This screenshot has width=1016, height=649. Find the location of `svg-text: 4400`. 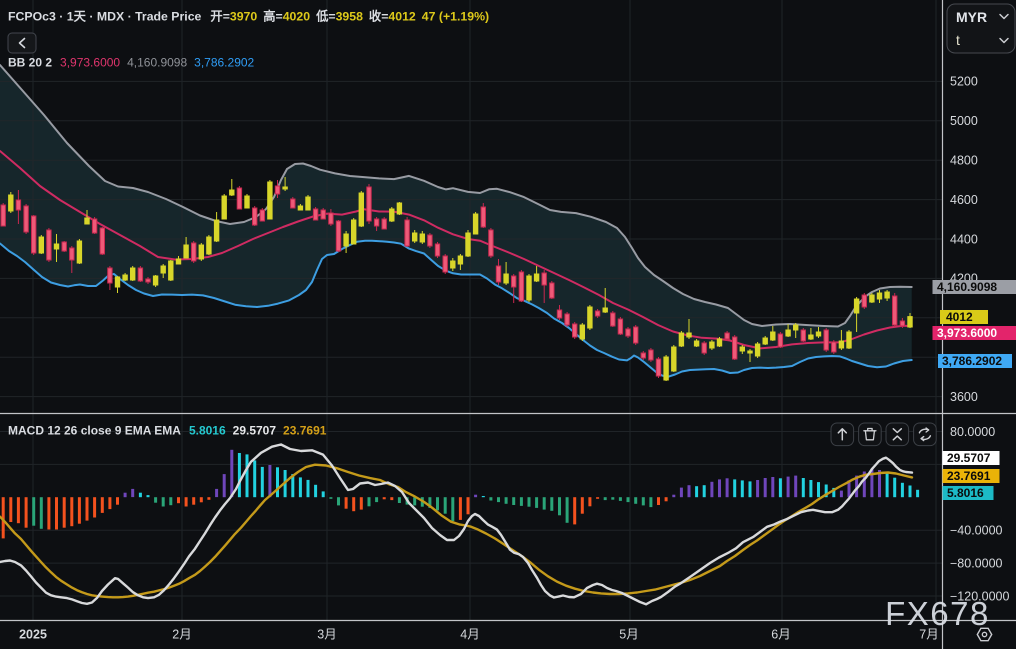

svg-text: 4400 is located at coordinates (964, 239).